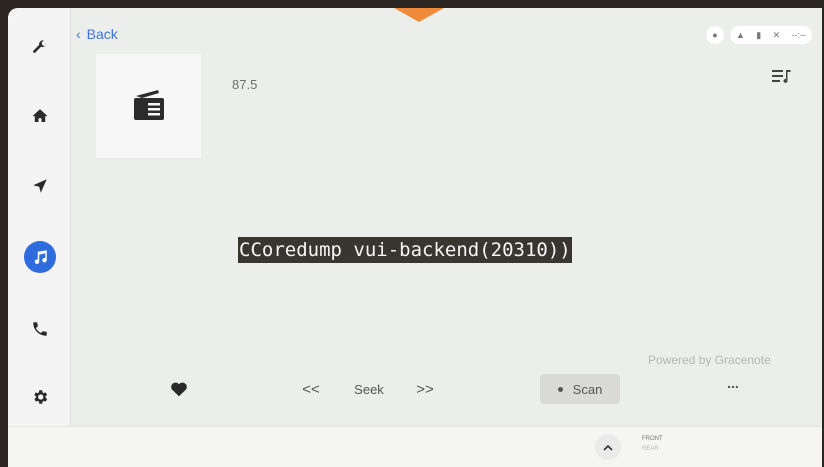 This screenshot has height=467, width=824. What do you see at coordinates (587, 389) in the screenshot?
I see `scan-label: Scan` at bounding box center [587, 389].